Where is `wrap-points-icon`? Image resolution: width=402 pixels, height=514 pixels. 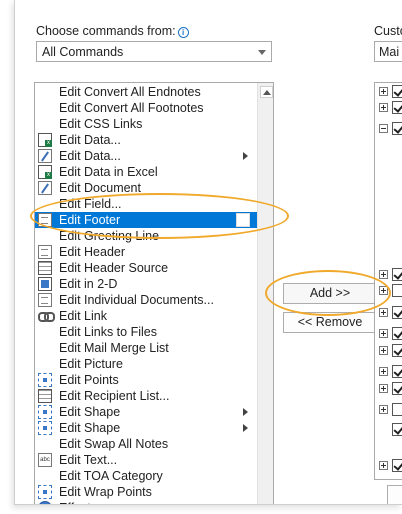
wrap-points-icon is located at coordinates (45, 492).